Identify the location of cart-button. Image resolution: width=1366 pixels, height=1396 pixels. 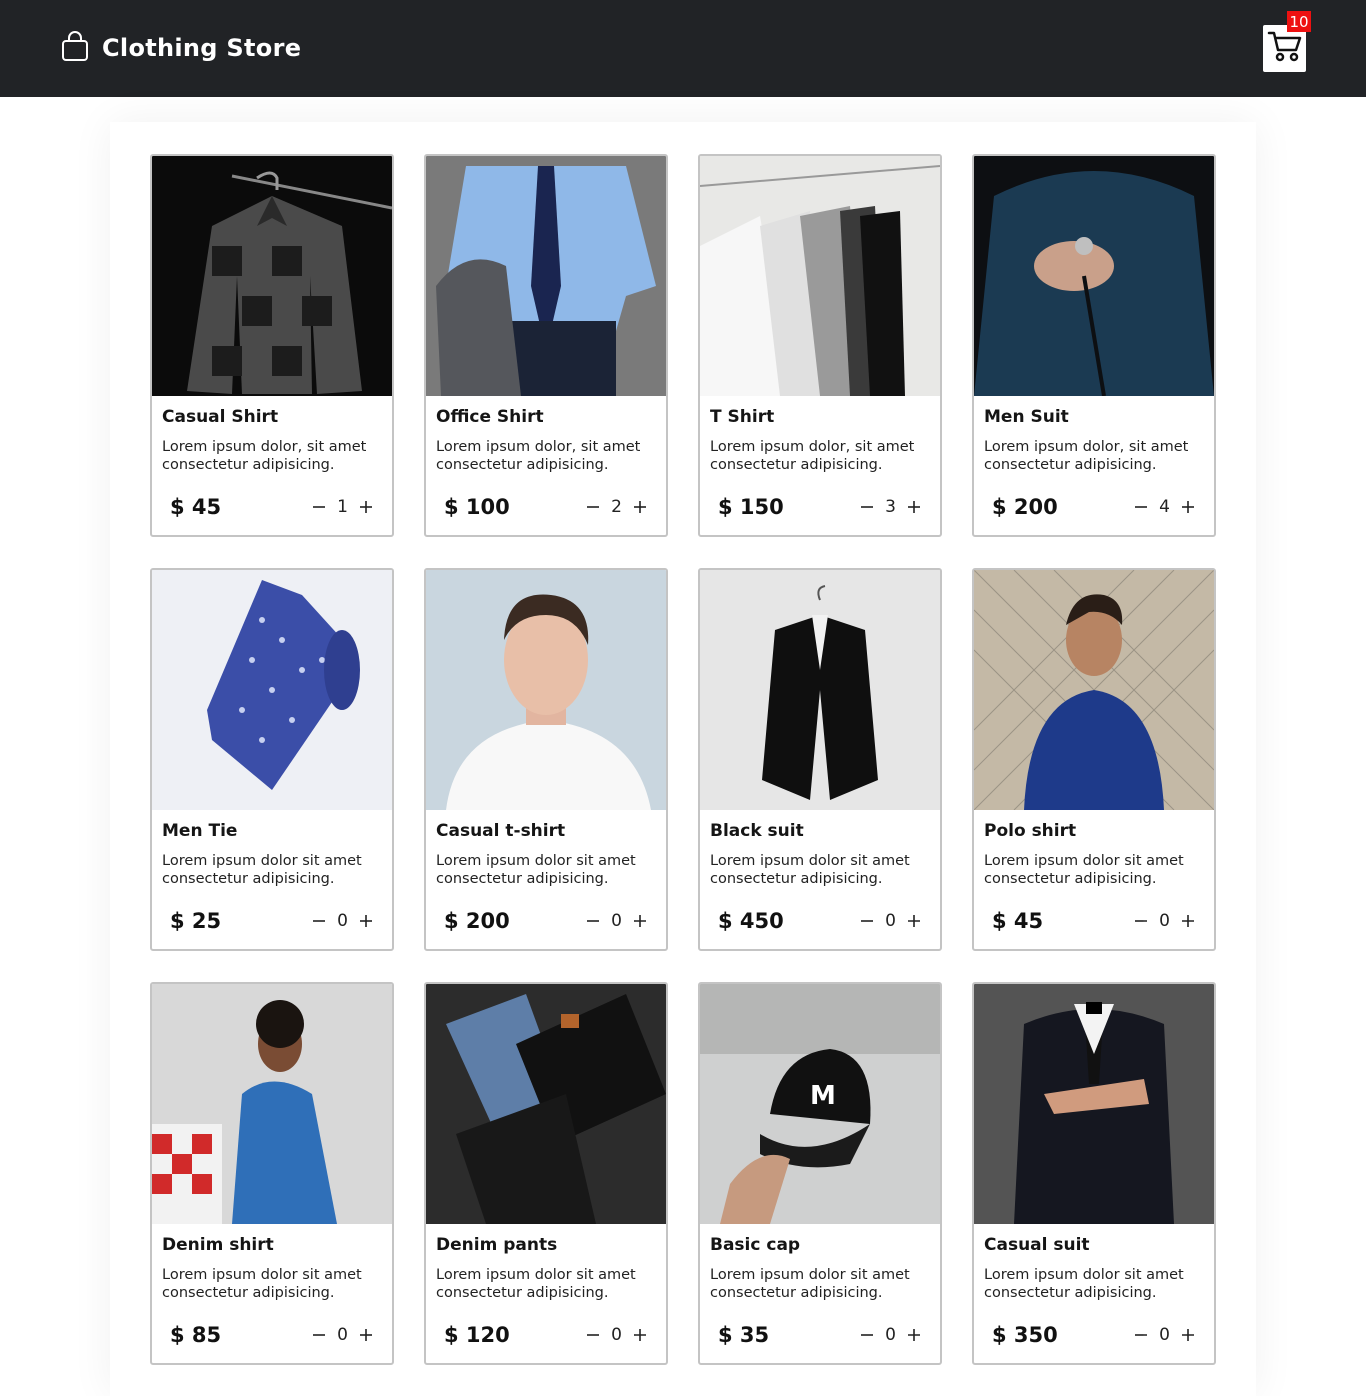
(1284, 48).